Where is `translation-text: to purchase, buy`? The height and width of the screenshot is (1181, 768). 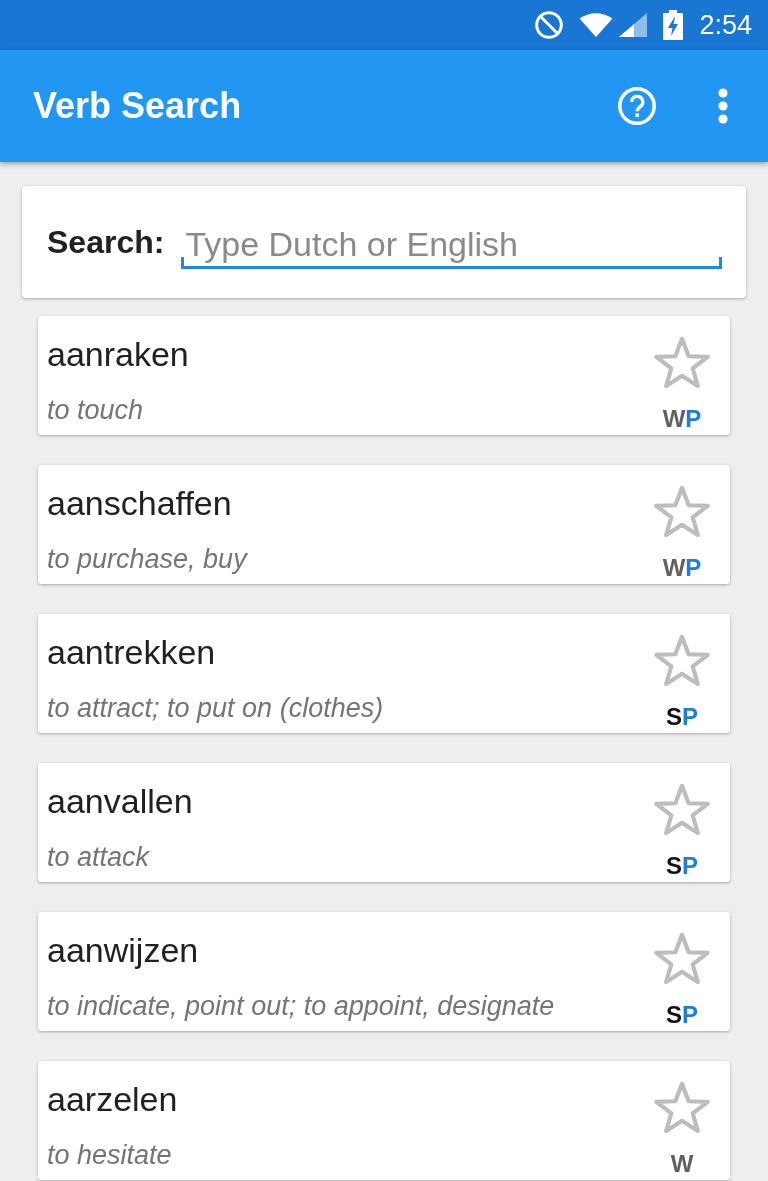
translation-text: to purchase, buy is located at coordinates (148, 559).